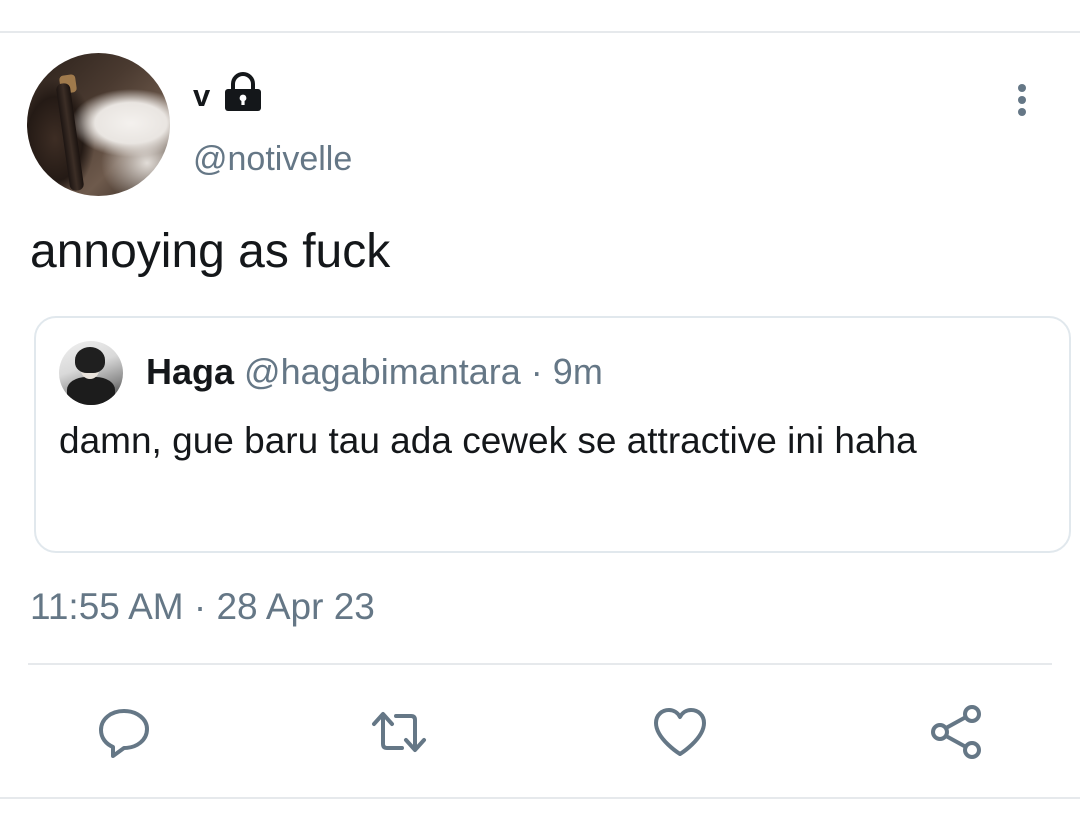 This screenshot has width=1080, height=833. What do you see at coordinates (577, 371) in the screenshot?
I see `quoted-tweet-time: 9m` at bounding box center [577, 371].